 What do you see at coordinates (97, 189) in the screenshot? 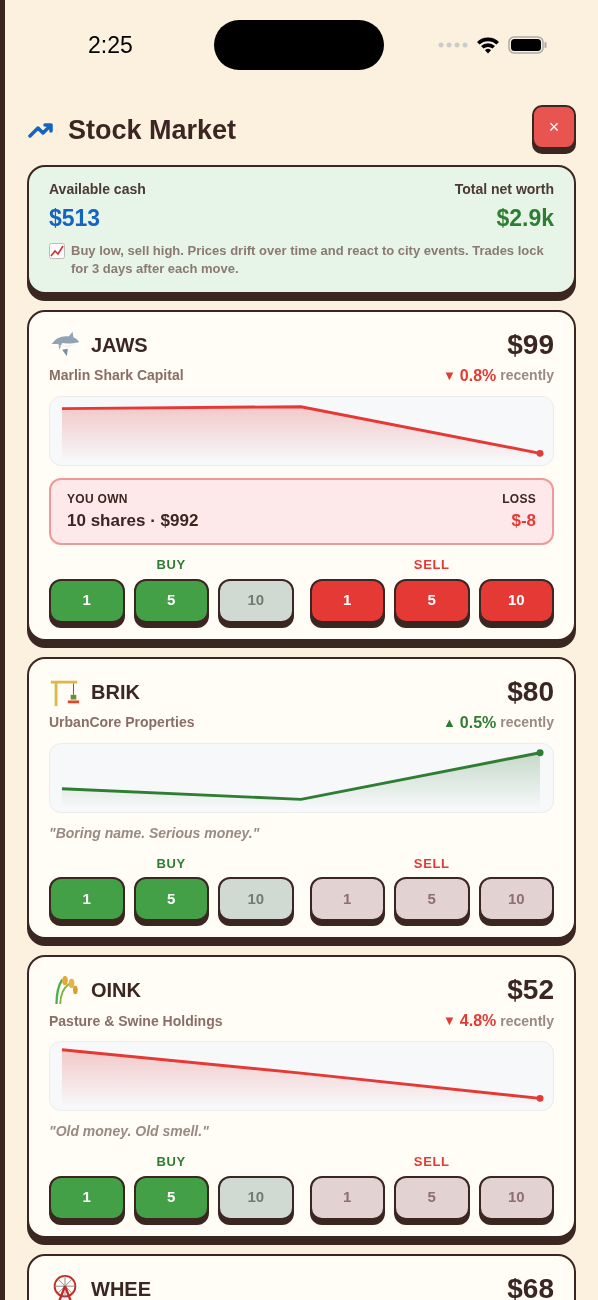
I see `cash-label: Available cash` at bounding box center [97, 189].